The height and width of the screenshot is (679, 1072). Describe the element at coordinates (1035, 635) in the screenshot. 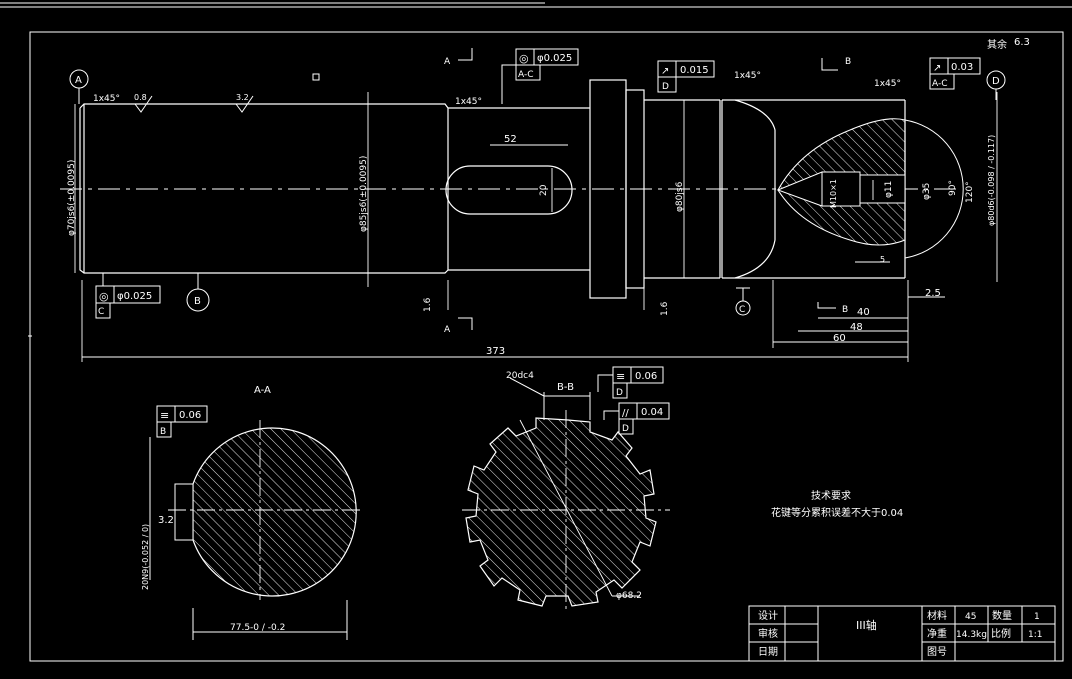

I see `tb-scale: 1:1` at that location.